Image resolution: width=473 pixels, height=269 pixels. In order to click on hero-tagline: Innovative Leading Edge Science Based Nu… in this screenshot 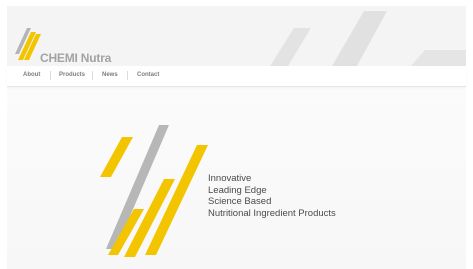, I will do `click(272, 196)`.